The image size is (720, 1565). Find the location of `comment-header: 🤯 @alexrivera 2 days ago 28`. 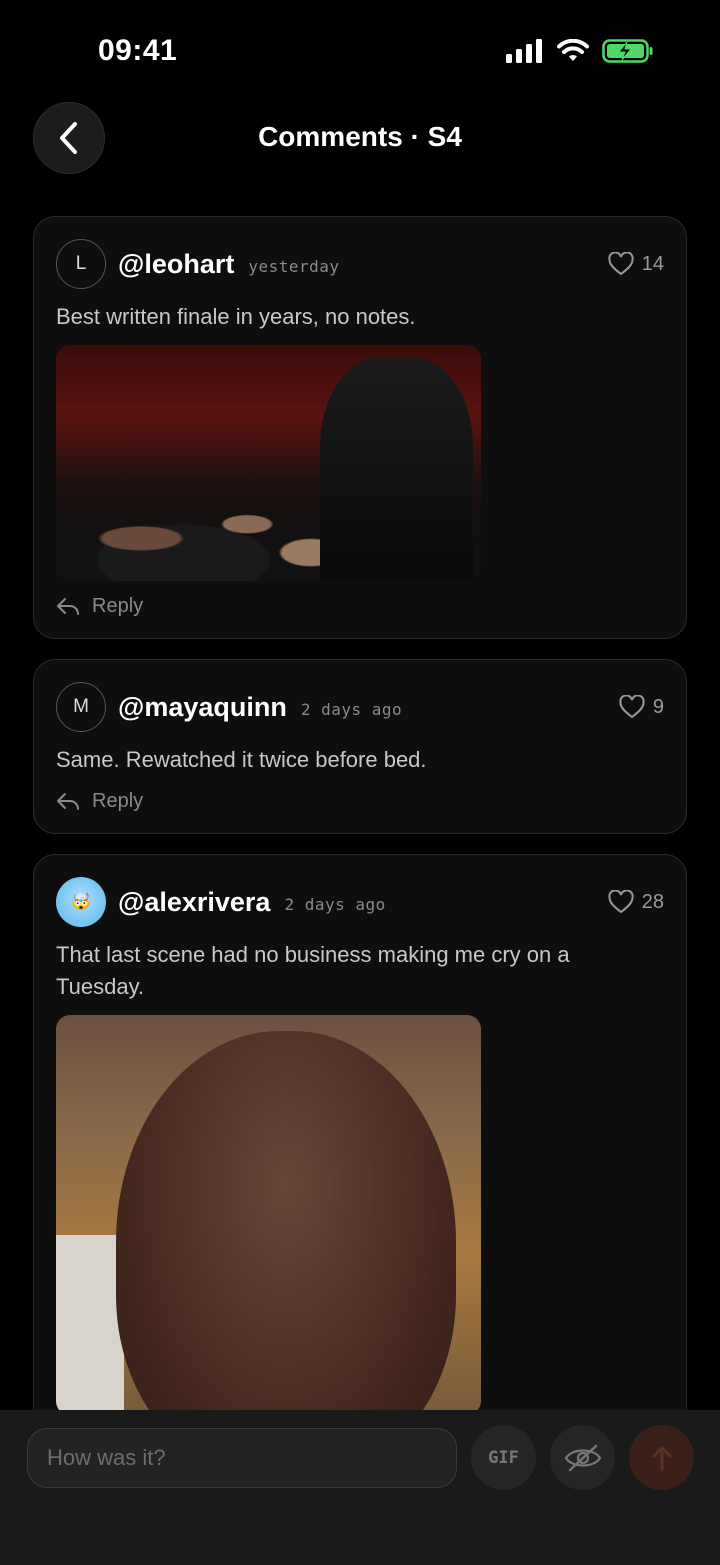

comment-header: 🤯 @alexrivera 2 days ago 28 is located at coordinates (360, 902).